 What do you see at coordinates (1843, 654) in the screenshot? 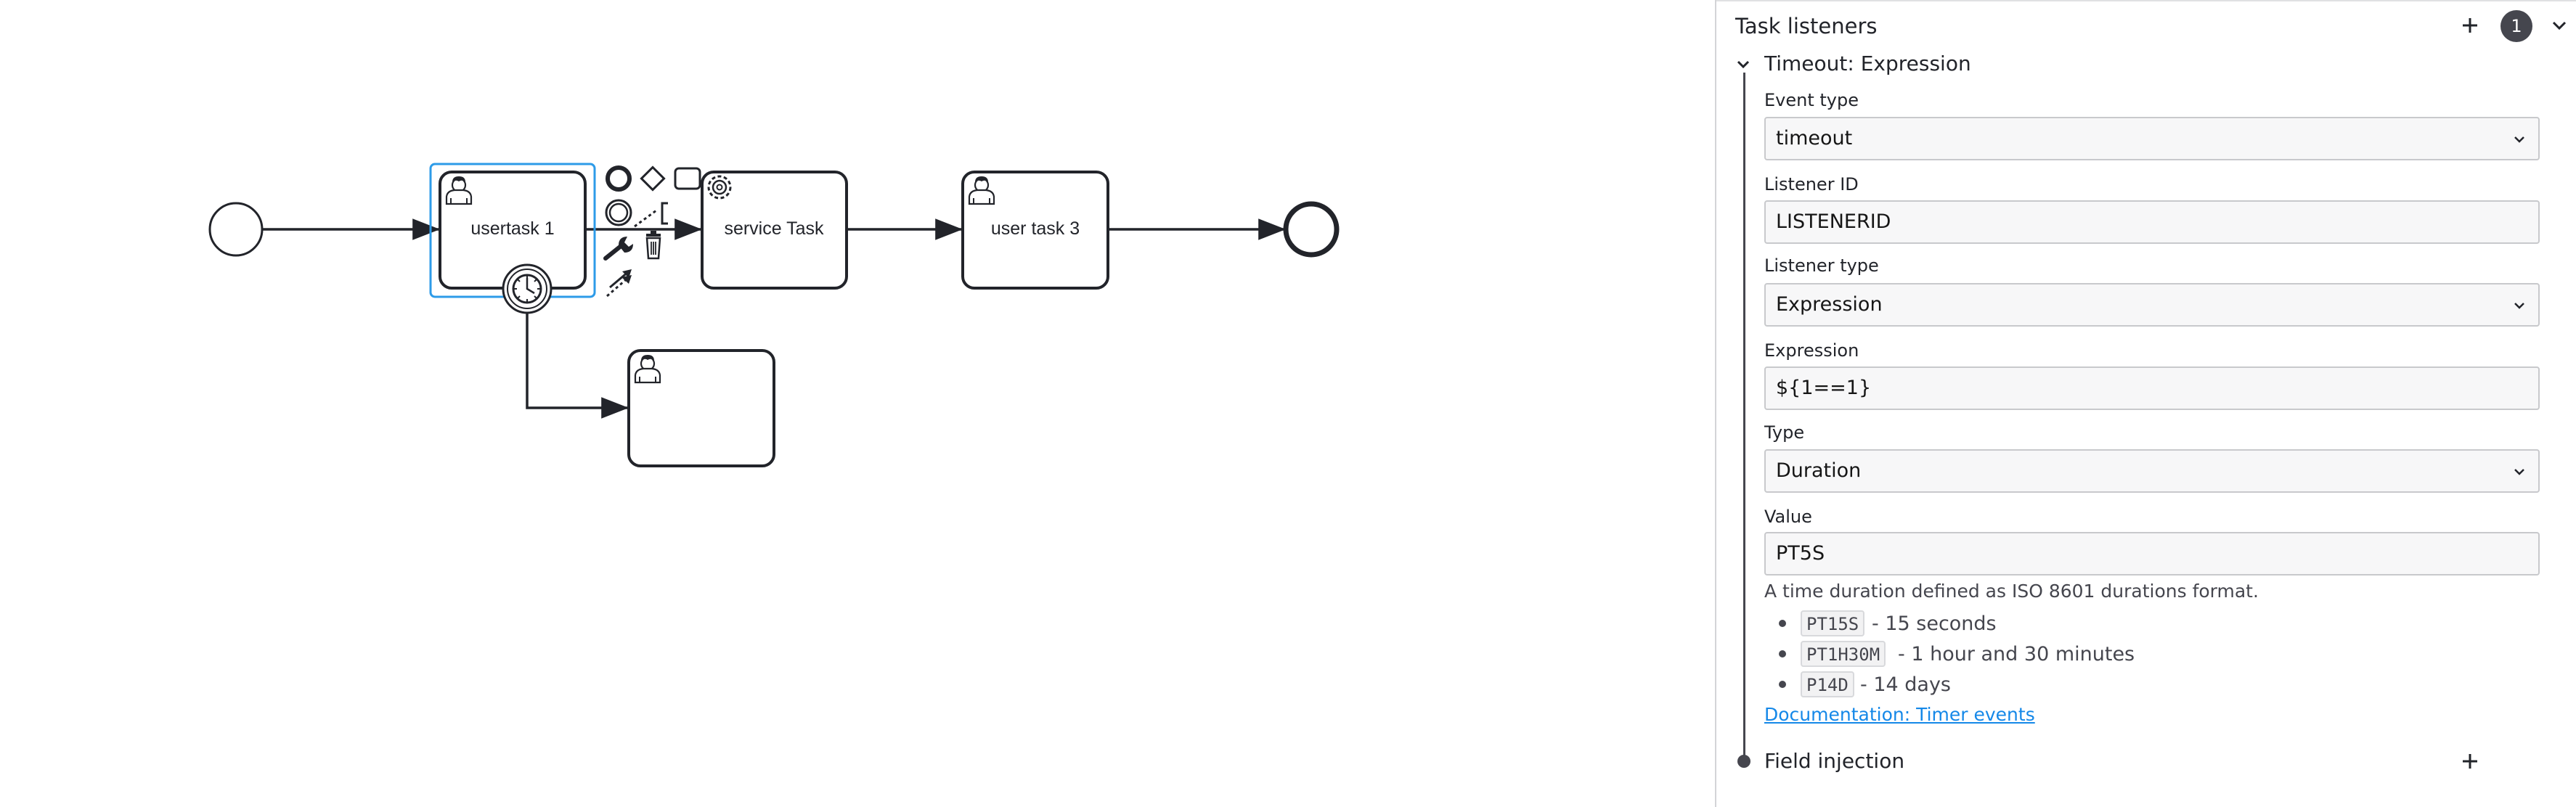
I see `help-code: PT1H30M` at bounding box center [1843, 654].